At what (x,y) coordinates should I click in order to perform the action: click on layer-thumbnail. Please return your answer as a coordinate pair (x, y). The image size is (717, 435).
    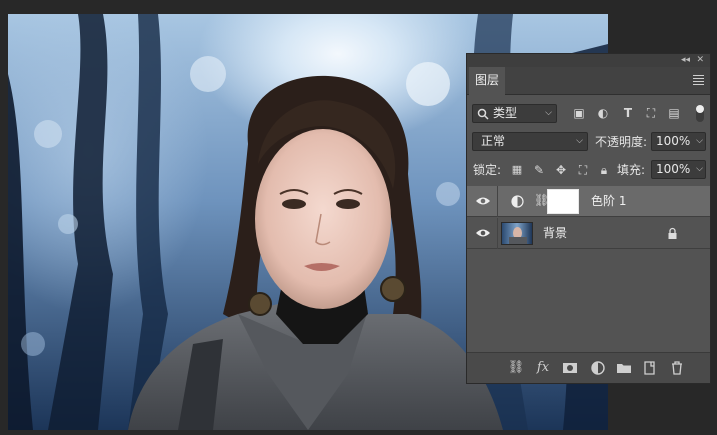
    Looking at the image, I should click on (517, 233).